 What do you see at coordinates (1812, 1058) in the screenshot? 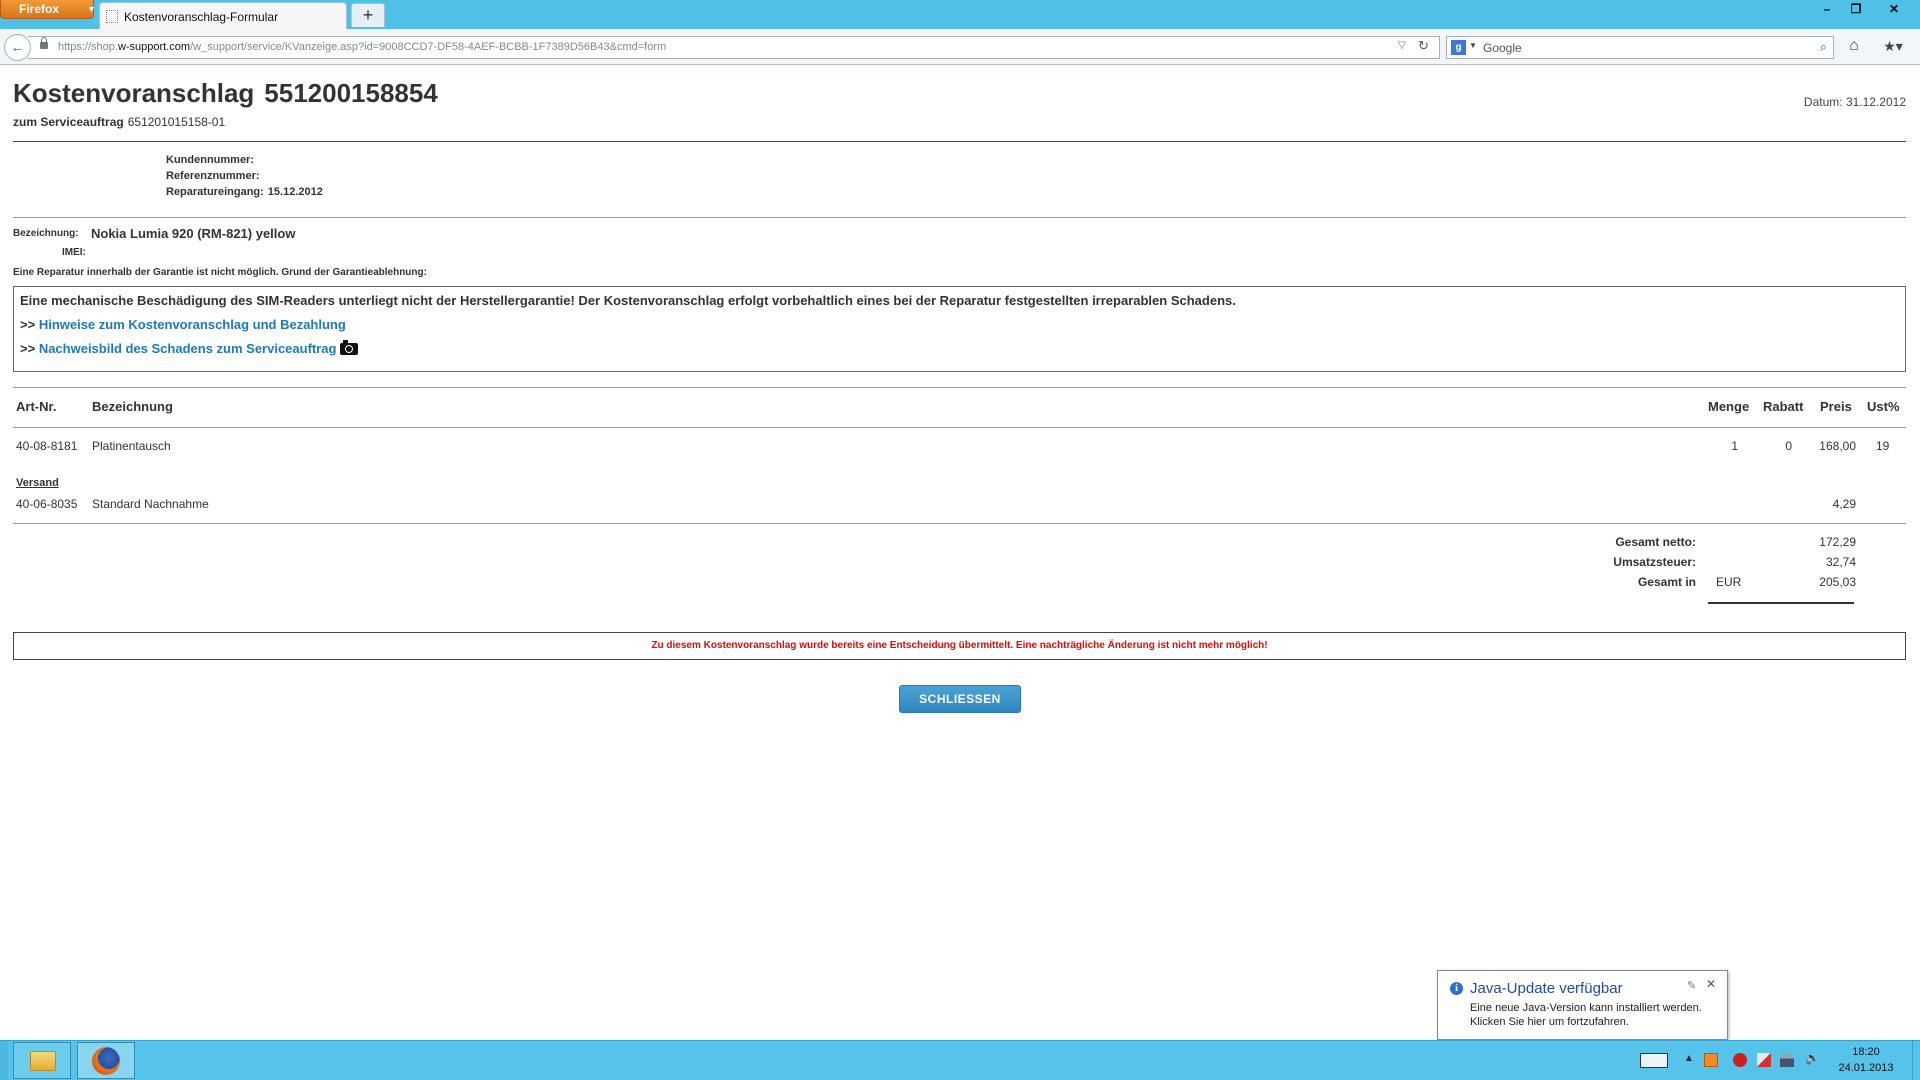
I see `volume-icon: 🔈` at bounding box center [1812, 1058].